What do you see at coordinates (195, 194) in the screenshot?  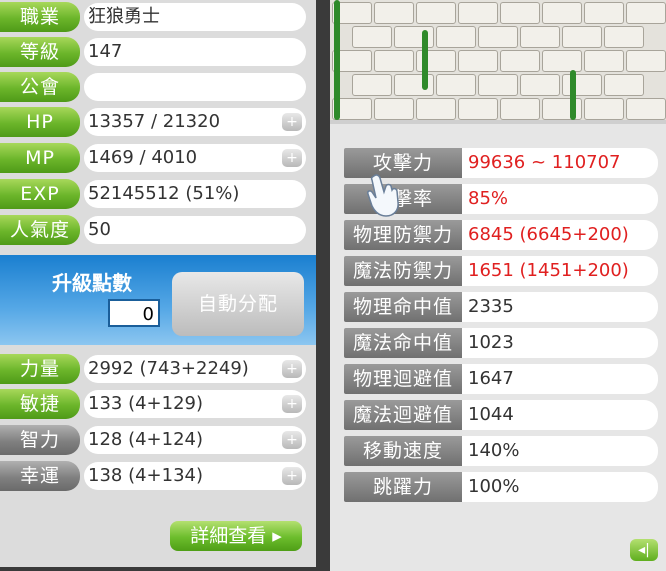 I see `exp-value: 52145512 (51%)` at bounding box center [195, 194].